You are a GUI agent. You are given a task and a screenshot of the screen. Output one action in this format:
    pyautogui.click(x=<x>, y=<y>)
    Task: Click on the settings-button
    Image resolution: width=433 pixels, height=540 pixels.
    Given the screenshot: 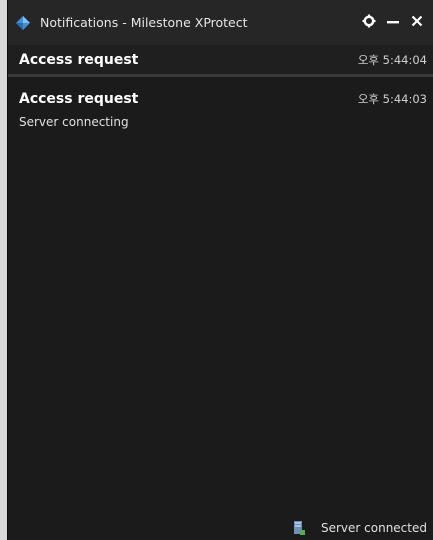 What is the action you would take?
    pyautogui.click(x=369, y=23)
    